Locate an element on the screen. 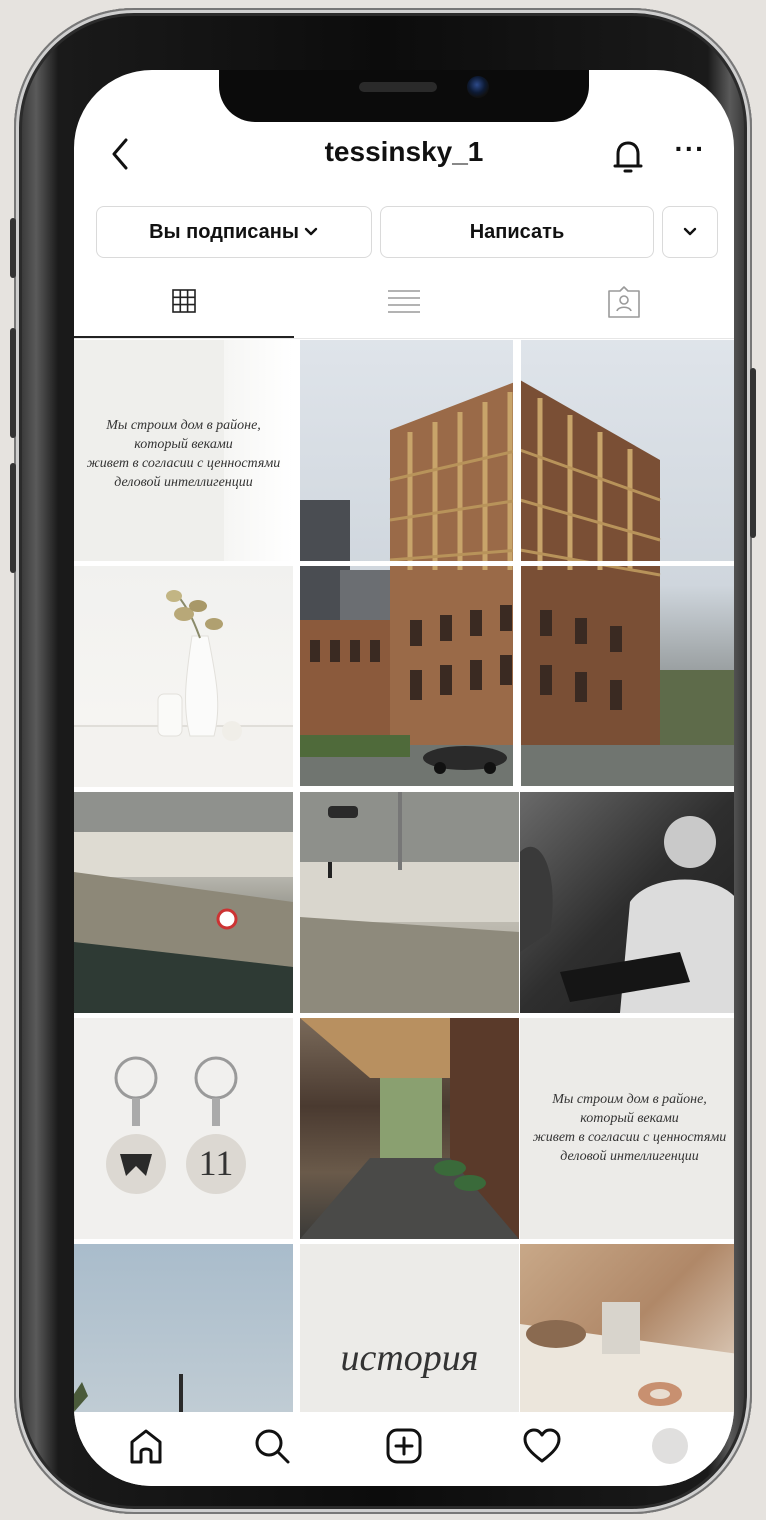 This screenshot has height=1520, width=766. profile-header: tessinsky_1 ··· is located at coordinates (404, 154).